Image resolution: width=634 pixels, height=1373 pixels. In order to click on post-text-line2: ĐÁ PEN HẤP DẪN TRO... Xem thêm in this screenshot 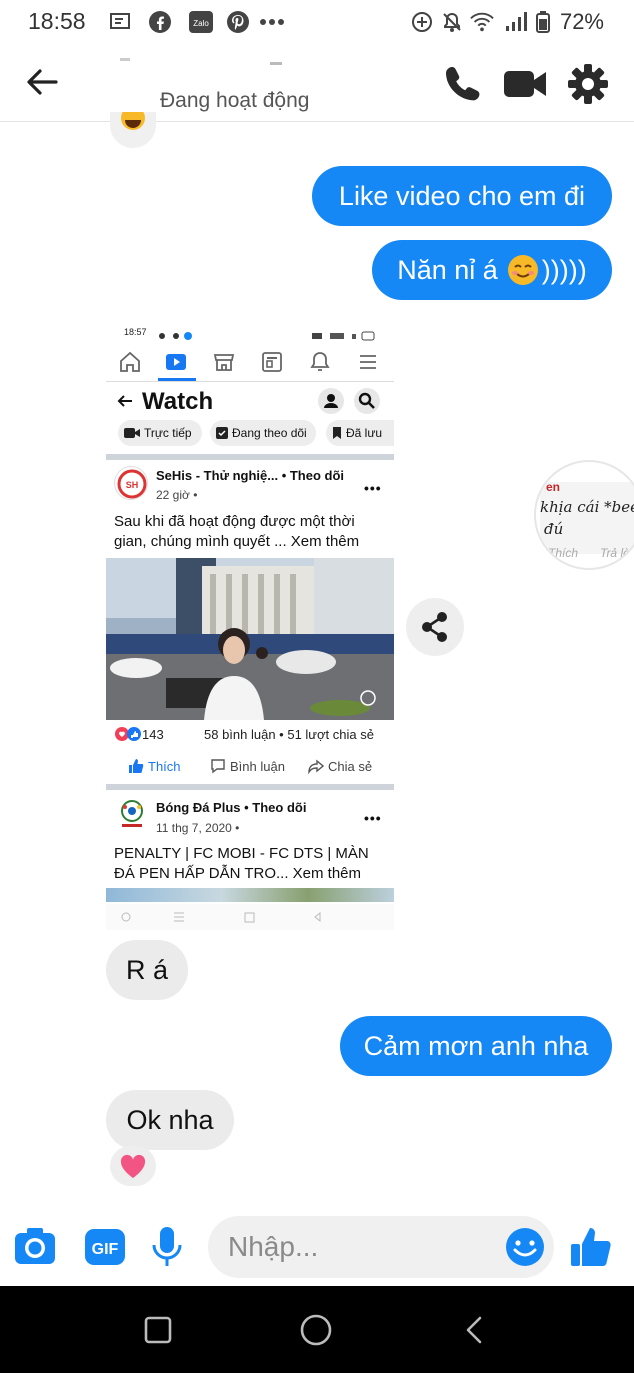, I will do `click(238, 873)`.